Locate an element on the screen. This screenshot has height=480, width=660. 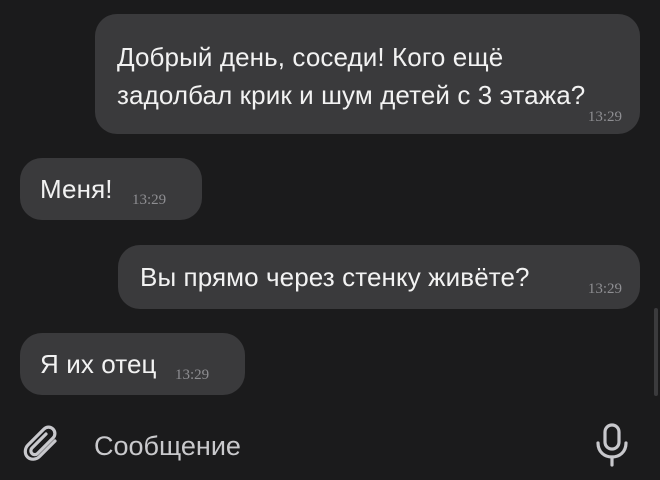
scrollbar is located at coordinates (656, 352).